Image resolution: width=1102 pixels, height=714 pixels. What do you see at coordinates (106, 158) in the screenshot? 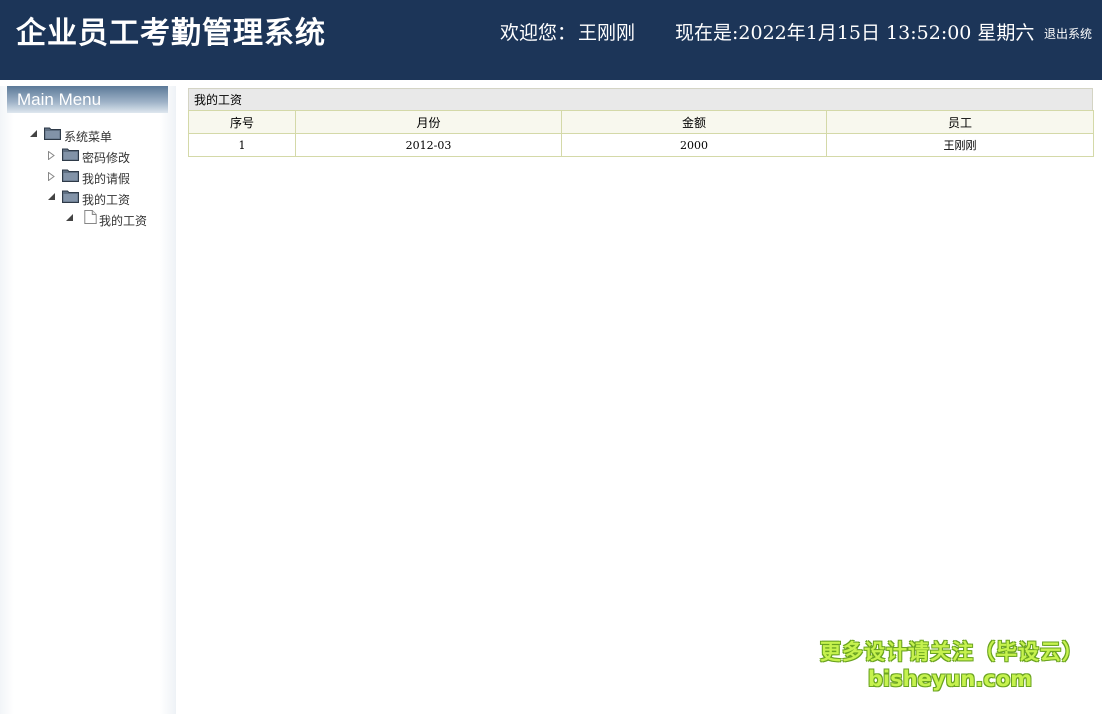
I see `tree-item-label: 密码修改` at bounding box center [106, 158].